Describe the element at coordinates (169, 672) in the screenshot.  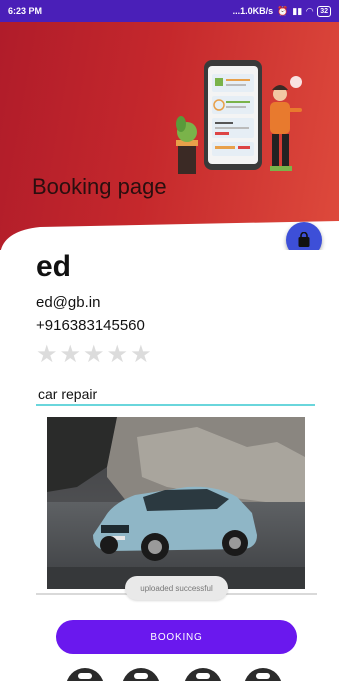
I see `bottom-nav` at that location.